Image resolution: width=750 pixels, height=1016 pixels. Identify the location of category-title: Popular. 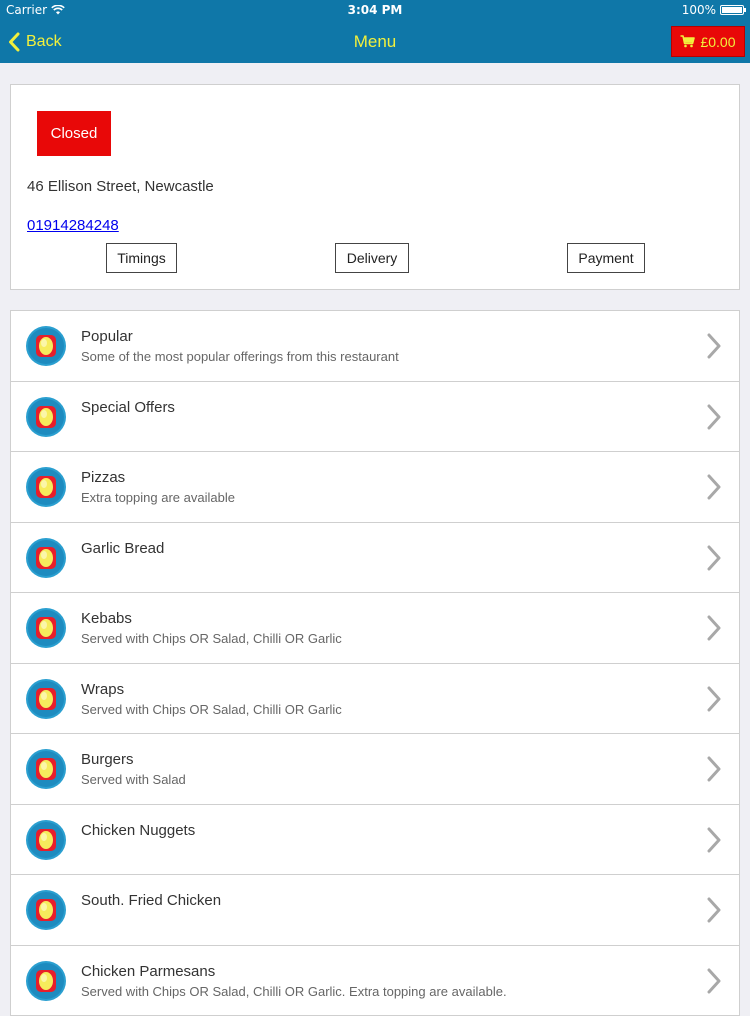
(107, 336).